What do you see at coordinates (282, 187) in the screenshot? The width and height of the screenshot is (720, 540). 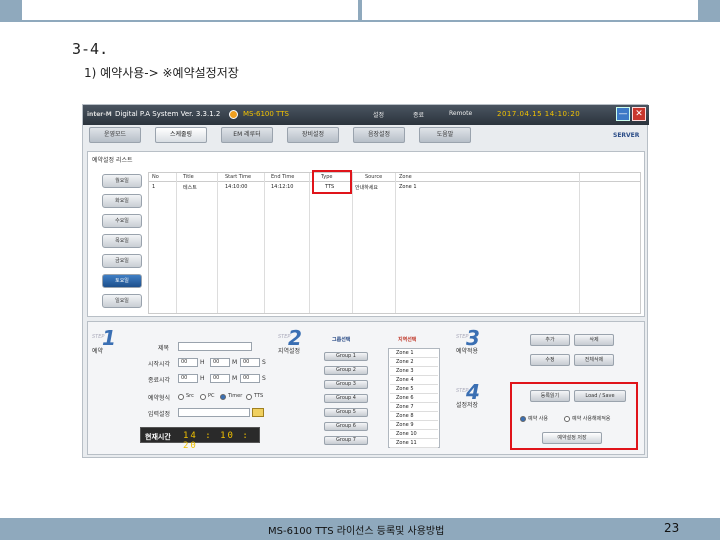 I see `cell-end-time: 14:12:10` at bounding box center [282, 187].